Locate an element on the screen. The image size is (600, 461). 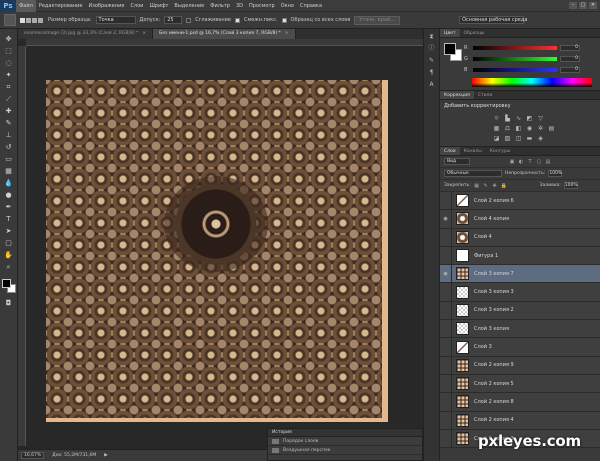
hue-saturation-icon: ▦ is located at coordinates (496, 128).